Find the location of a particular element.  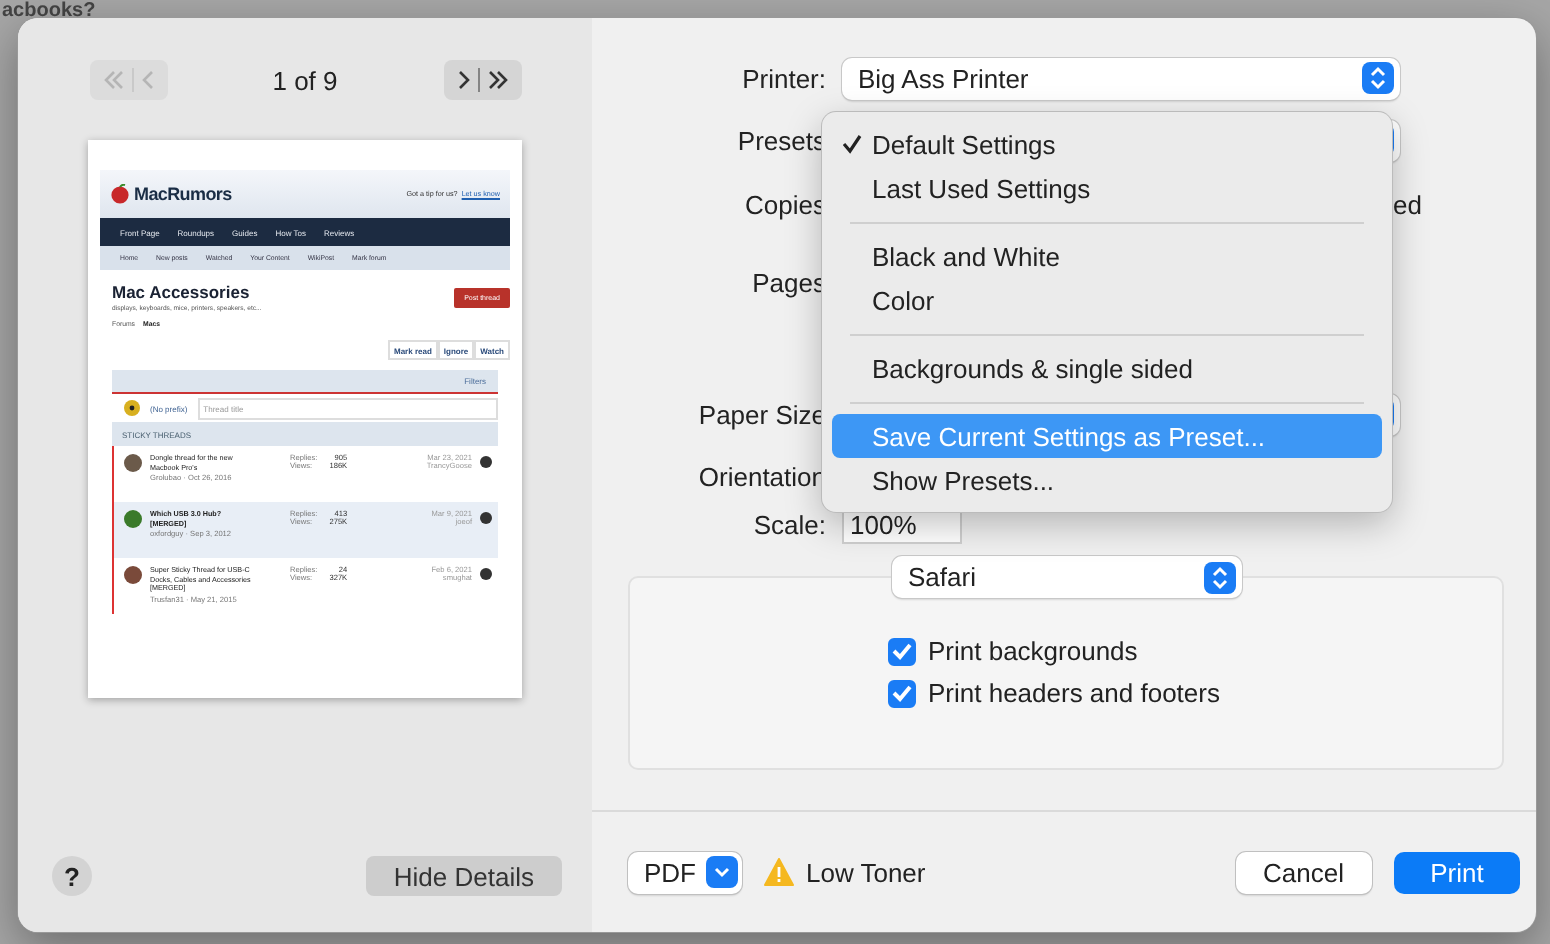

page-indicator: 1 of 9 is located at coordinates (305, 80).